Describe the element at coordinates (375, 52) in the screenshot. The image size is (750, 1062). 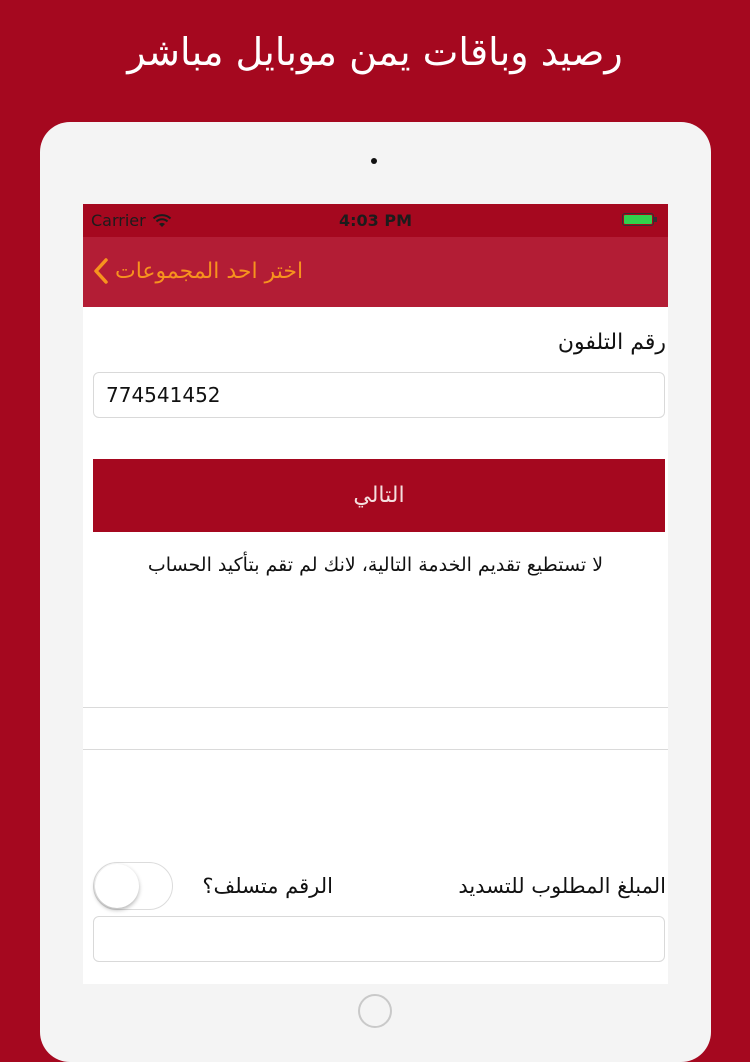
I see `promo-title: رصيد وباقات يمن موبايل مباشر` at that location.